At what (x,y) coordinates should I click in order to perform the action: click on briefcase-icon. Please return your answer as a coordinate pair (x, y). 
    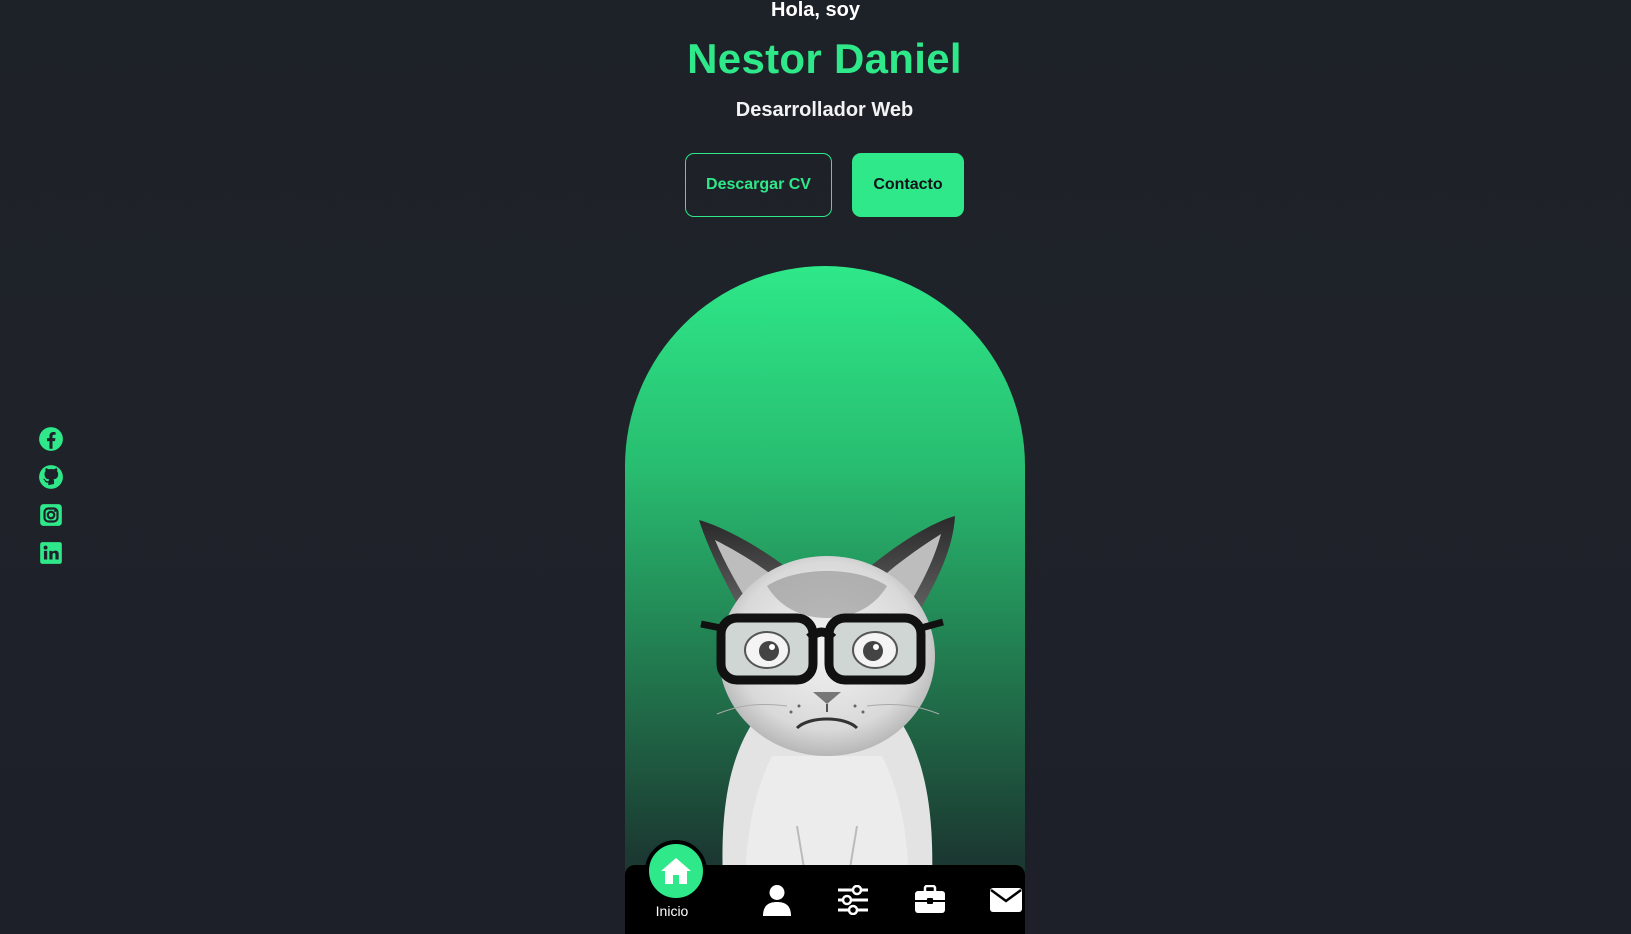
    Looking at the image, I should click on (930, 898).